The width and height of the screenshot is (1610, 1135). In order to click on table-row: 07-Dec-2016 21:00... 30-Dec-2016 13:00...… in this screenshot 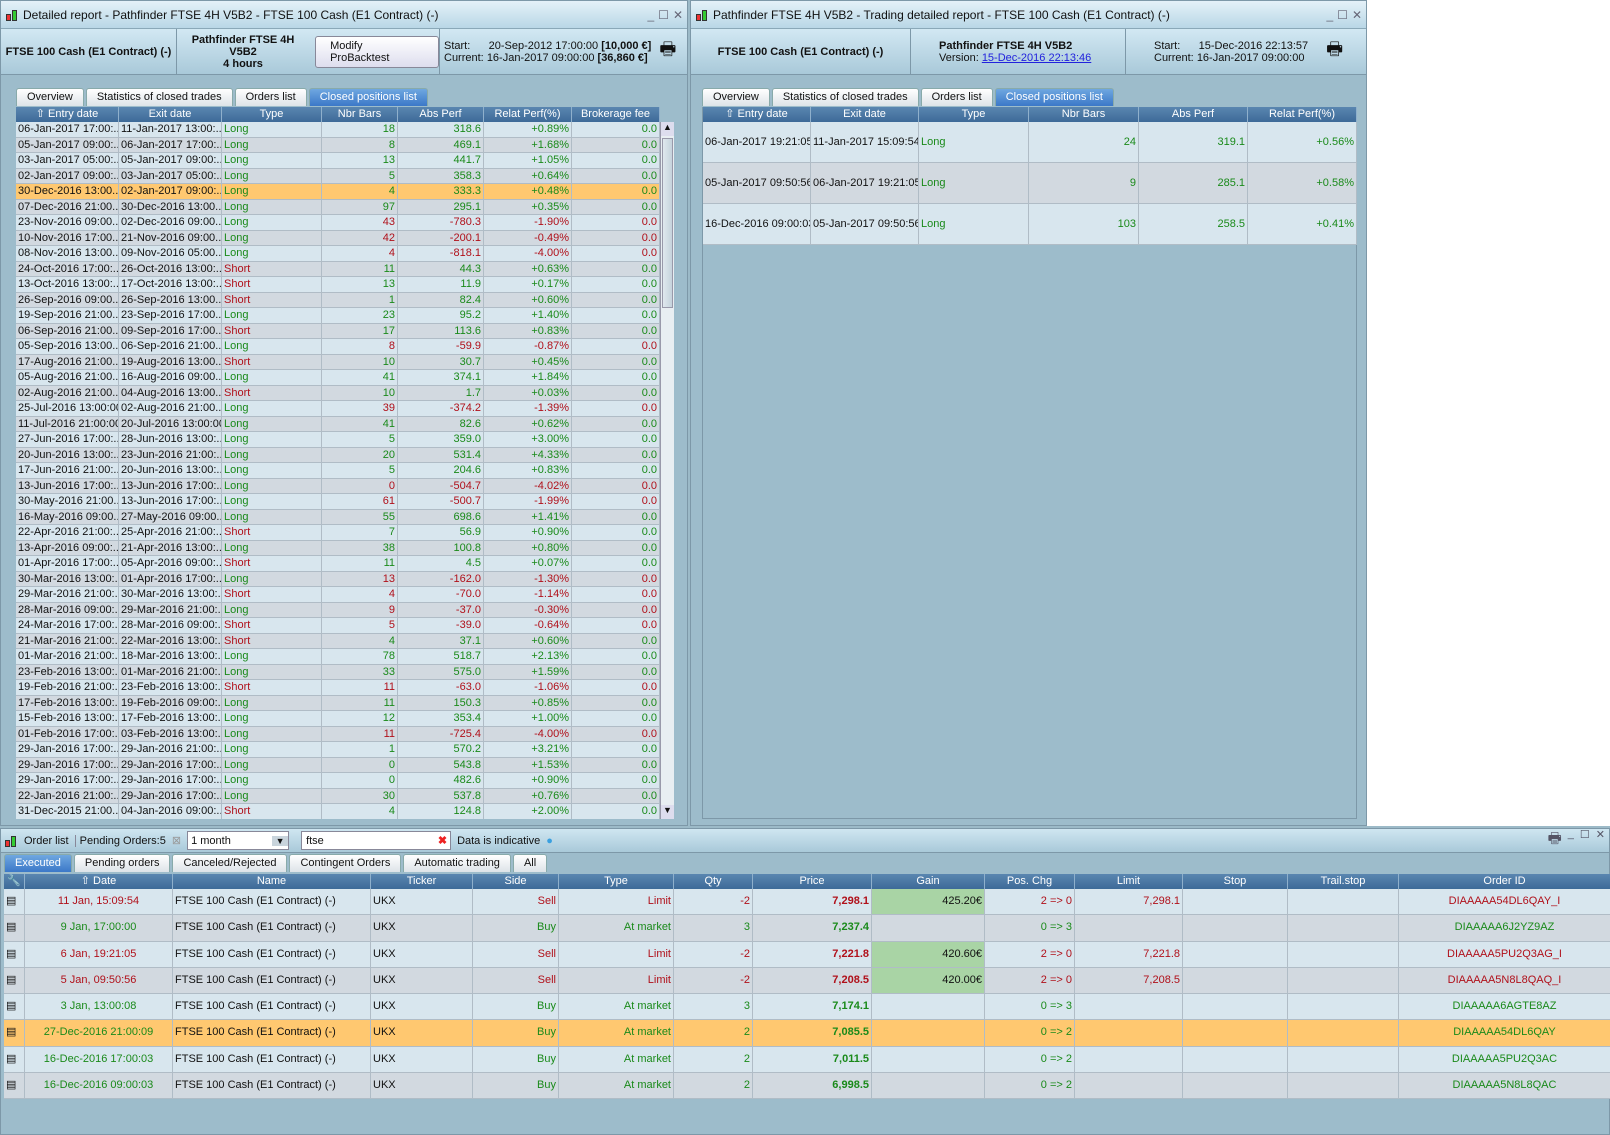, I will do `click(338, 207)`.